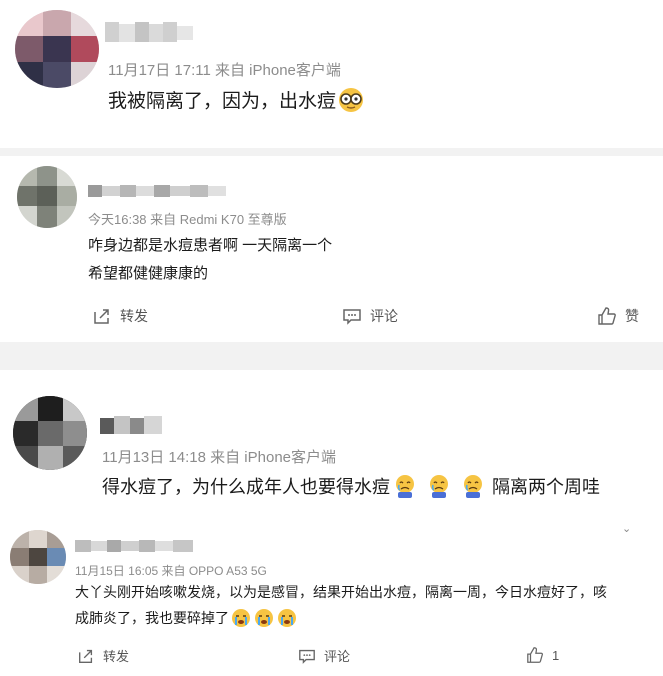 This screenshot has height=676, width=663. I want to click on like-count: 1, so click(556, 655).